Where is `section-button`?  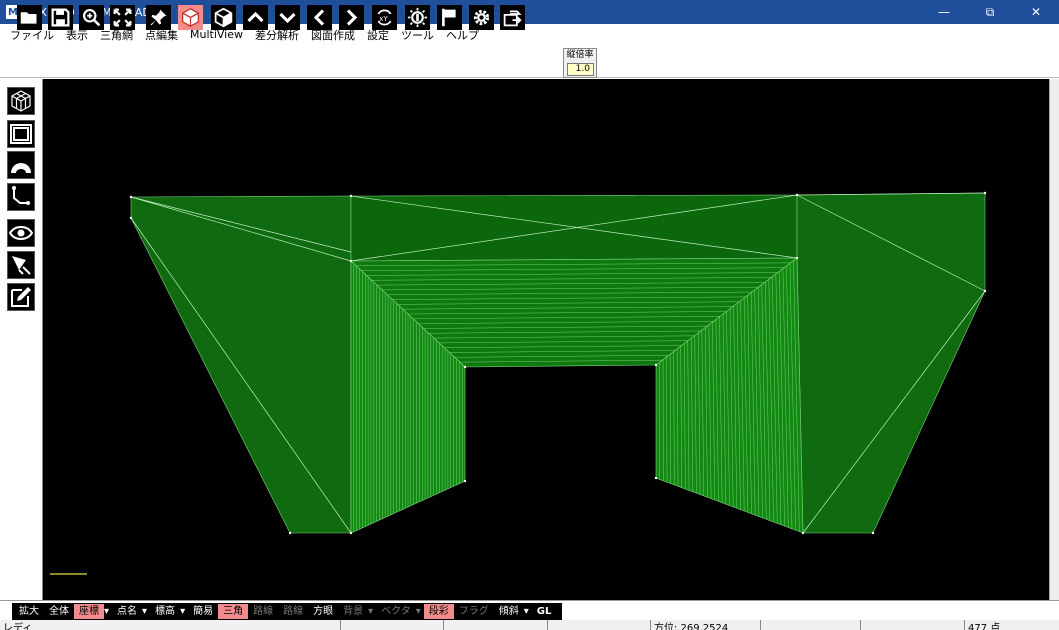 section-button is located at coordinates (21, 165).